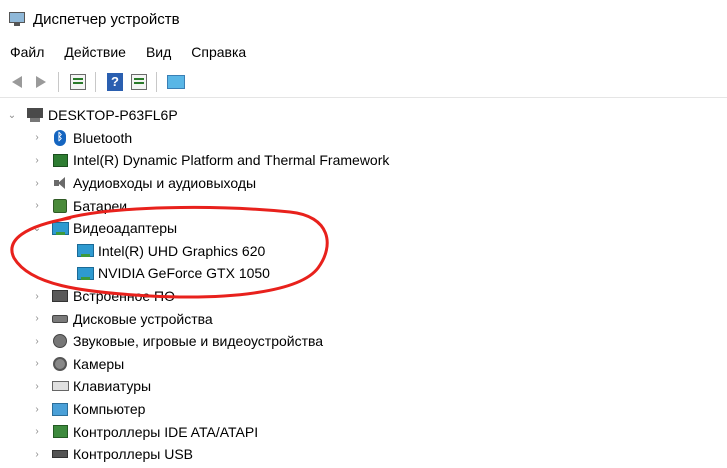 This screenshot has height=468, width=727. I want to click on show-hide-console-tree-button, so click(78, 82).